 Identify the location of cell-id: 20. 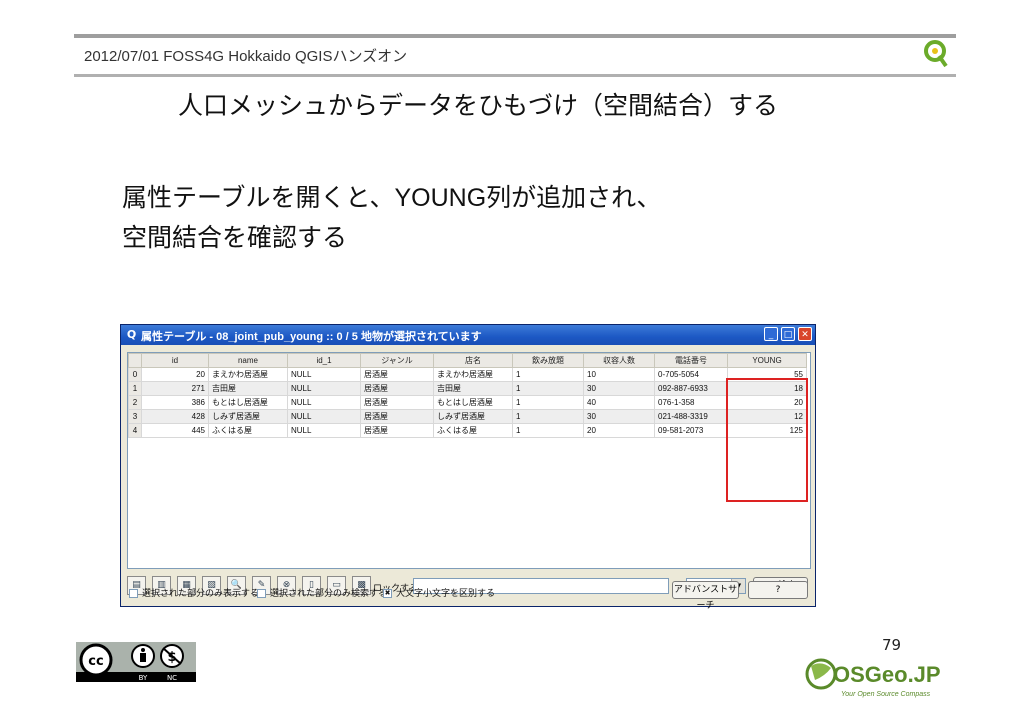
(175, 374).